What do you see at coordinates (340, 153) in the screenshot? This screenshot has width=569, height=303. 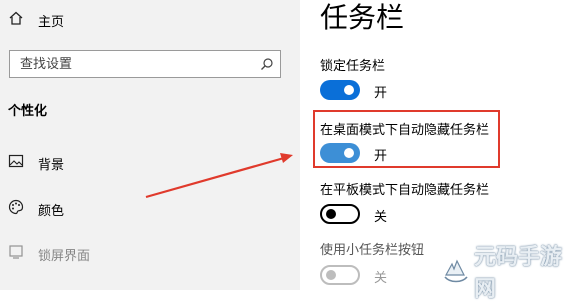 I see `auto-hide-desktop-toggle` at bounding box center [340, 153].